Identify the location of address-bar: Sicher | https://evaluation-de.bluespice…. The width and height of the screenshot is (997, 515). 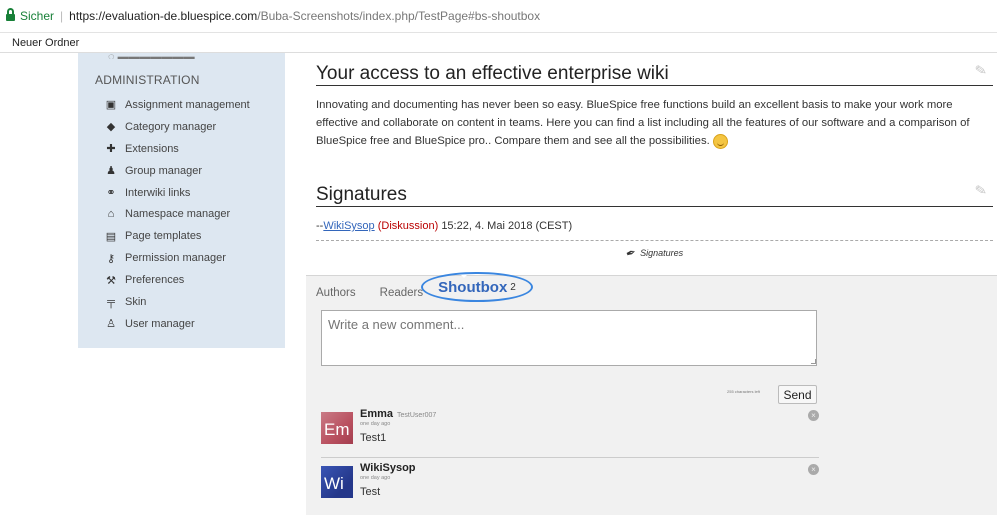
(498, 16).